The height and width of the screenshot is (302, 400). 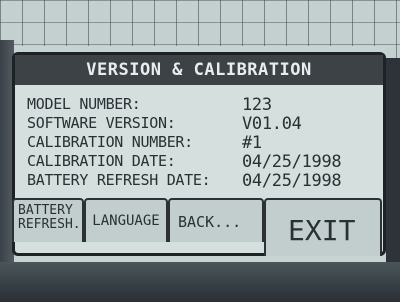 I want to click on calibration-date-value: 04/25/1998, so click(x=292, y=162).